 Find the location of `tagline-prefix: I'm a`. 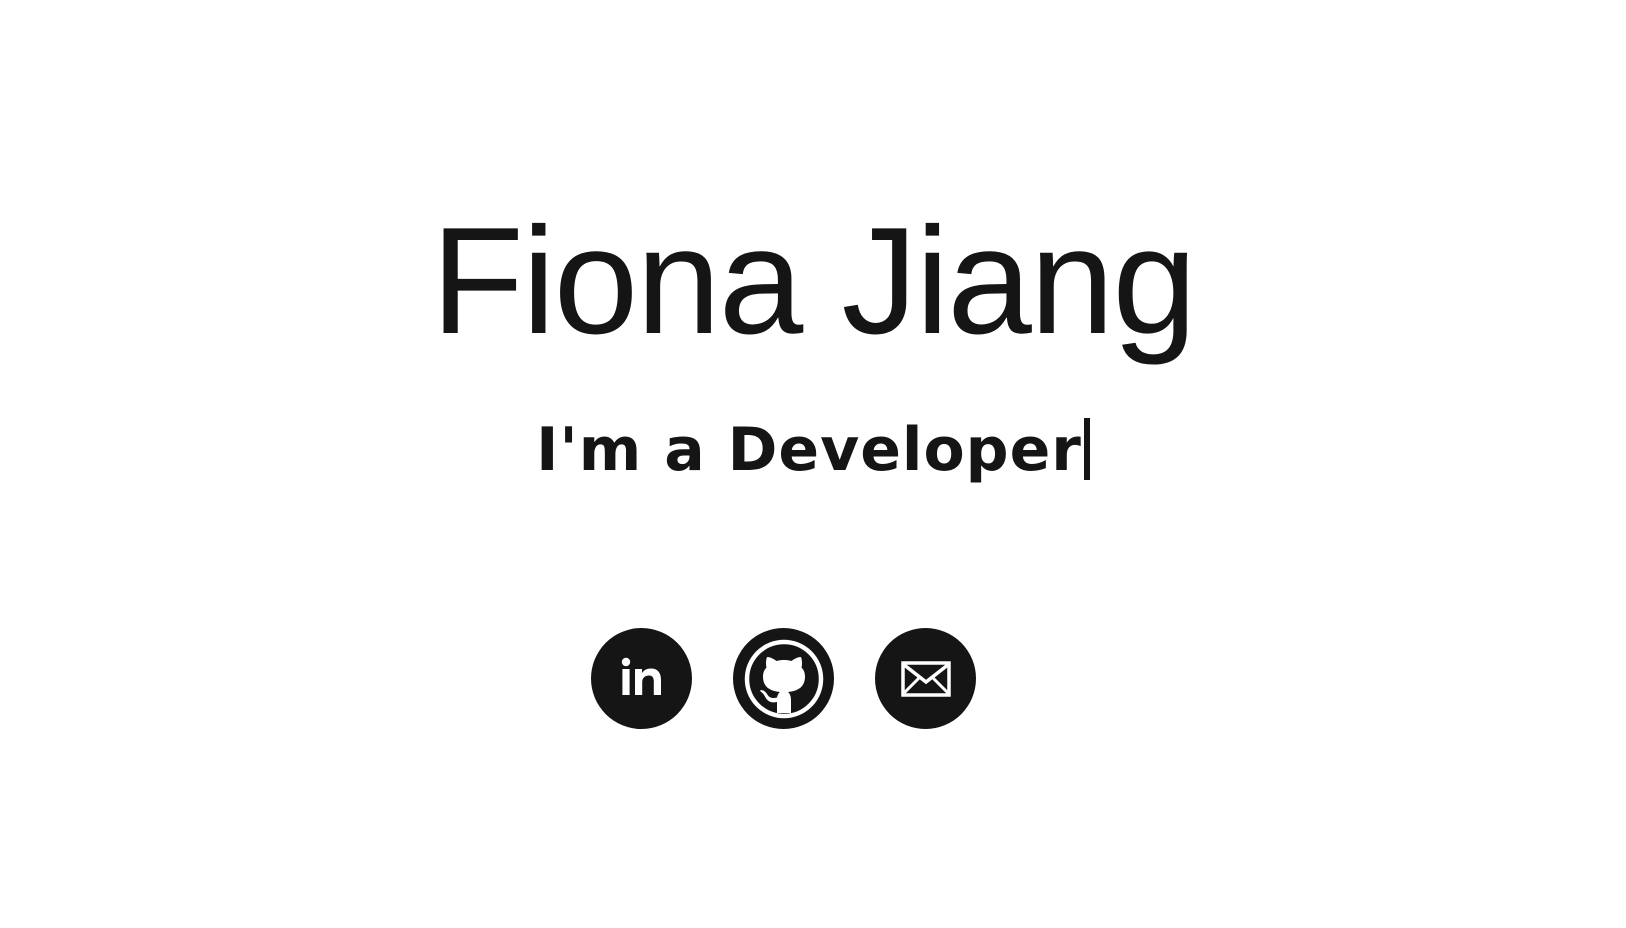

tagline-prefix: I'm a is located at coordinates (632, 450).